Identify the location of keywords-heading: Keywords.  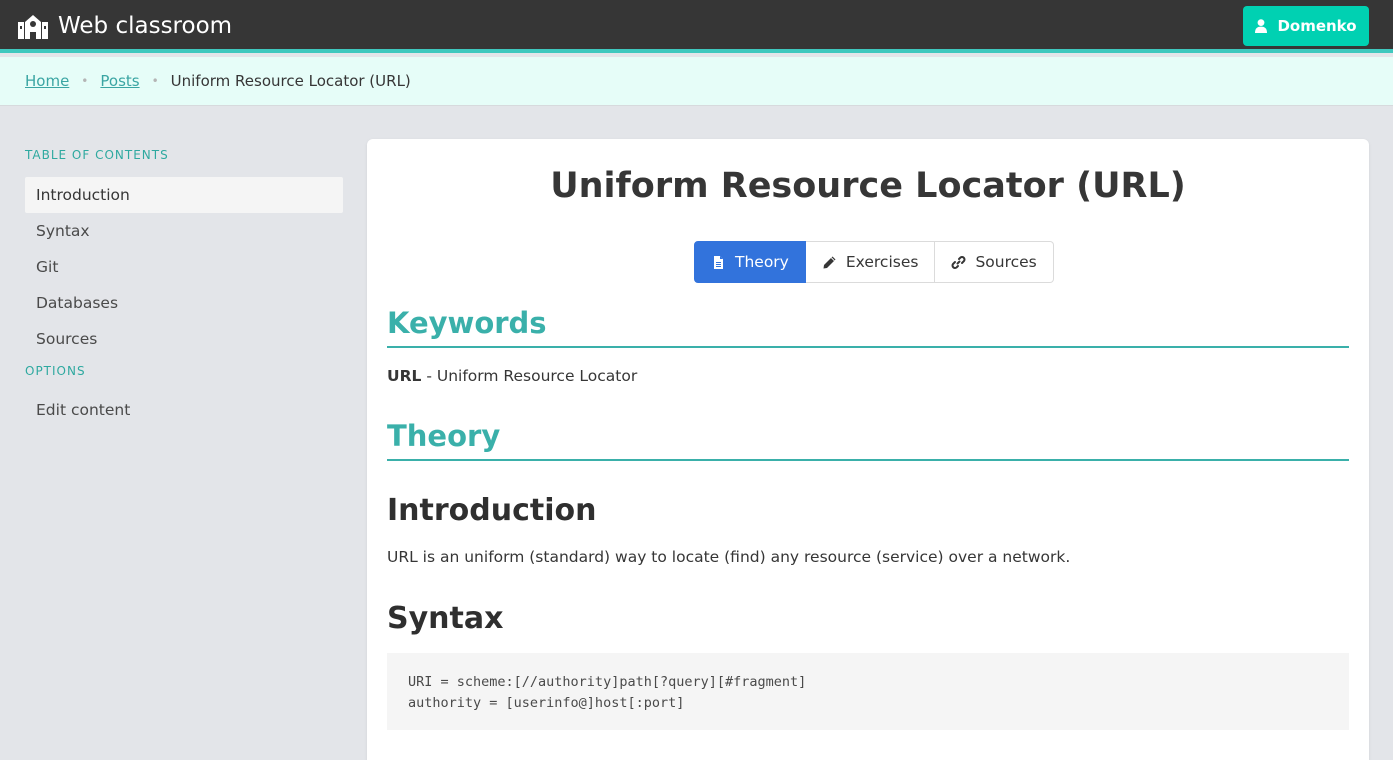
(868, 327).